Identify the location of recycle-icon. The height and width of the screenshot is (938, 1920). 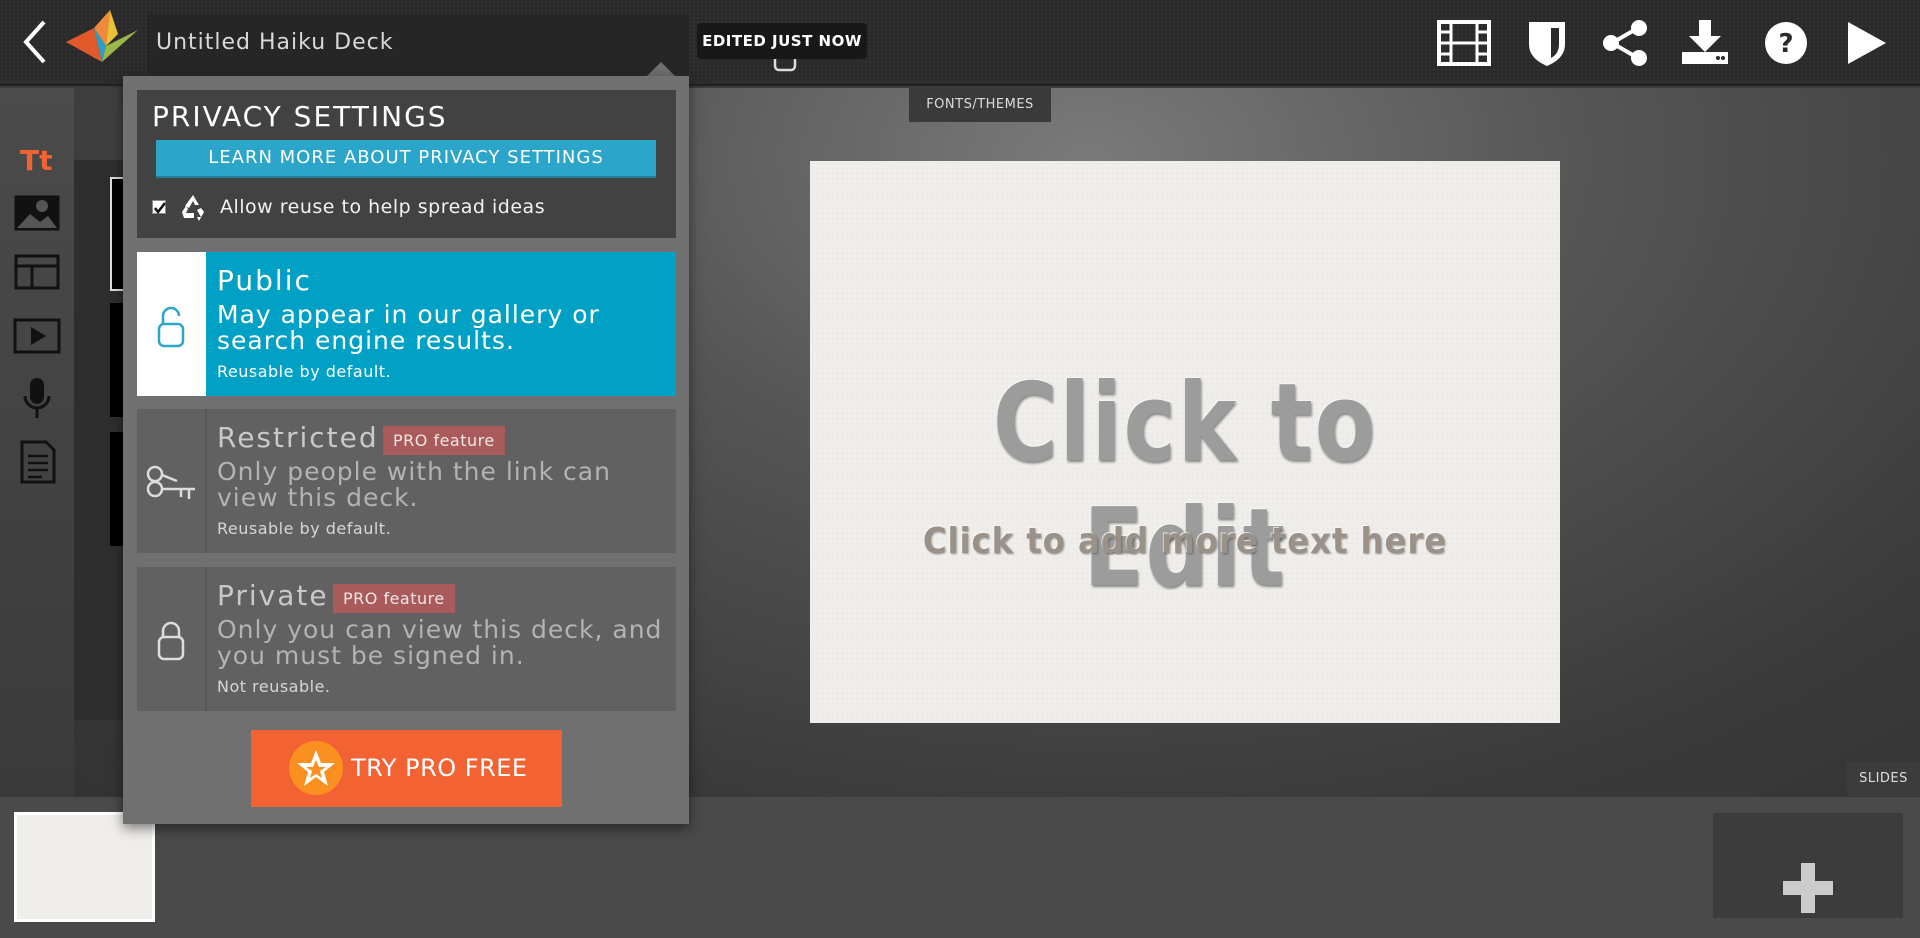
(193, 208).